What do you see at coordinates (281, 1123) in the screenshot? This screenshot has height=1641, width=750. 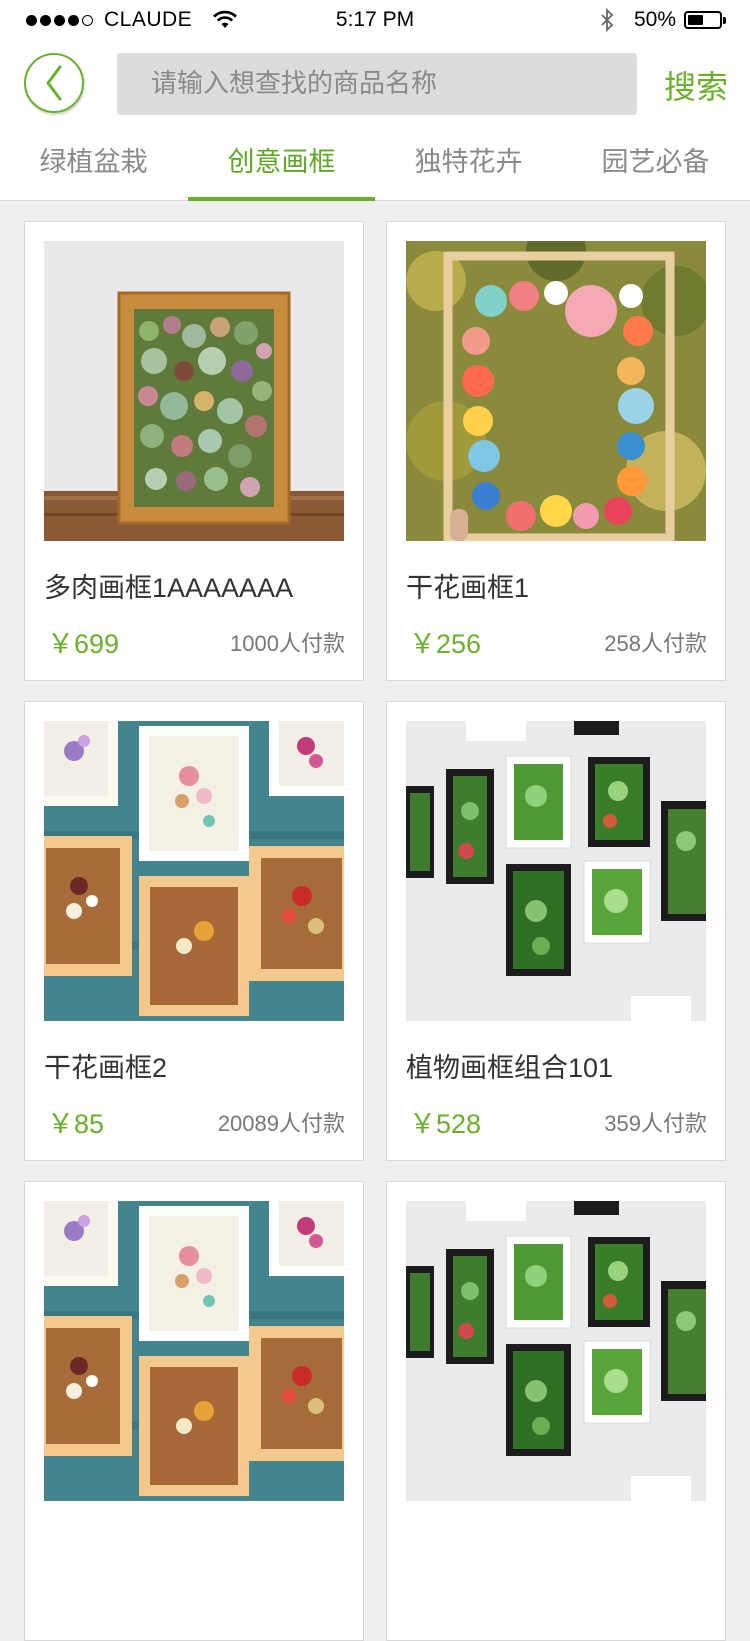 I see `product-sales: 20089人付款` at bounding box center [281, 1123].